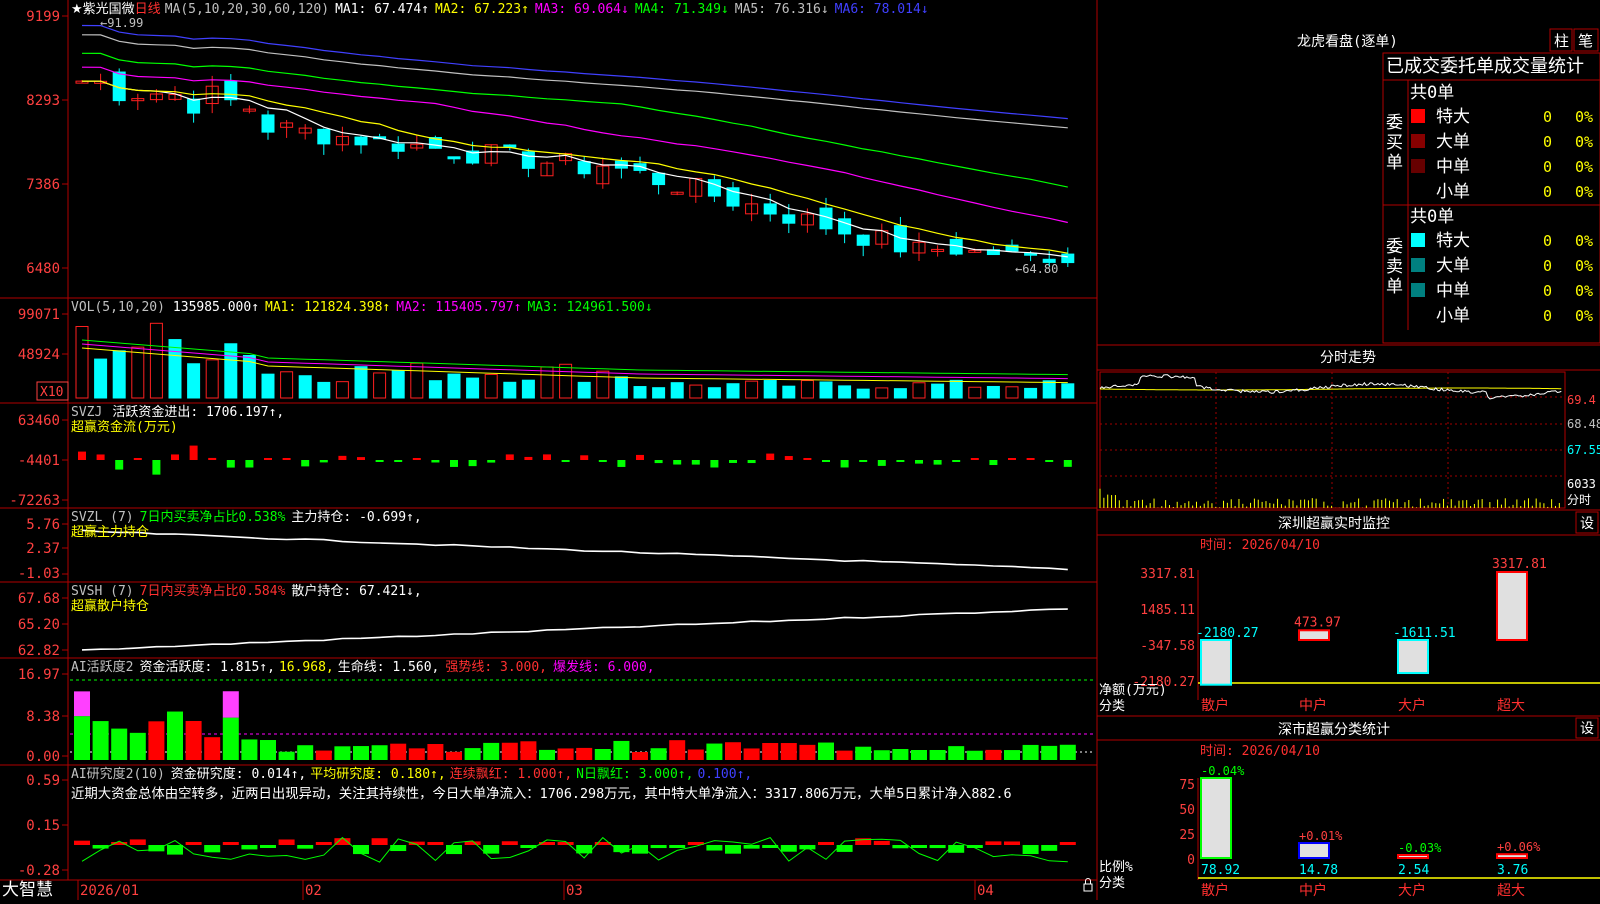 This screenshot has width=1600, height=904. What do you see at coordinates (1424, 633) in the screenshot?
I see `net-flow-label: -1611.51` at bounding box center [1424, 633].